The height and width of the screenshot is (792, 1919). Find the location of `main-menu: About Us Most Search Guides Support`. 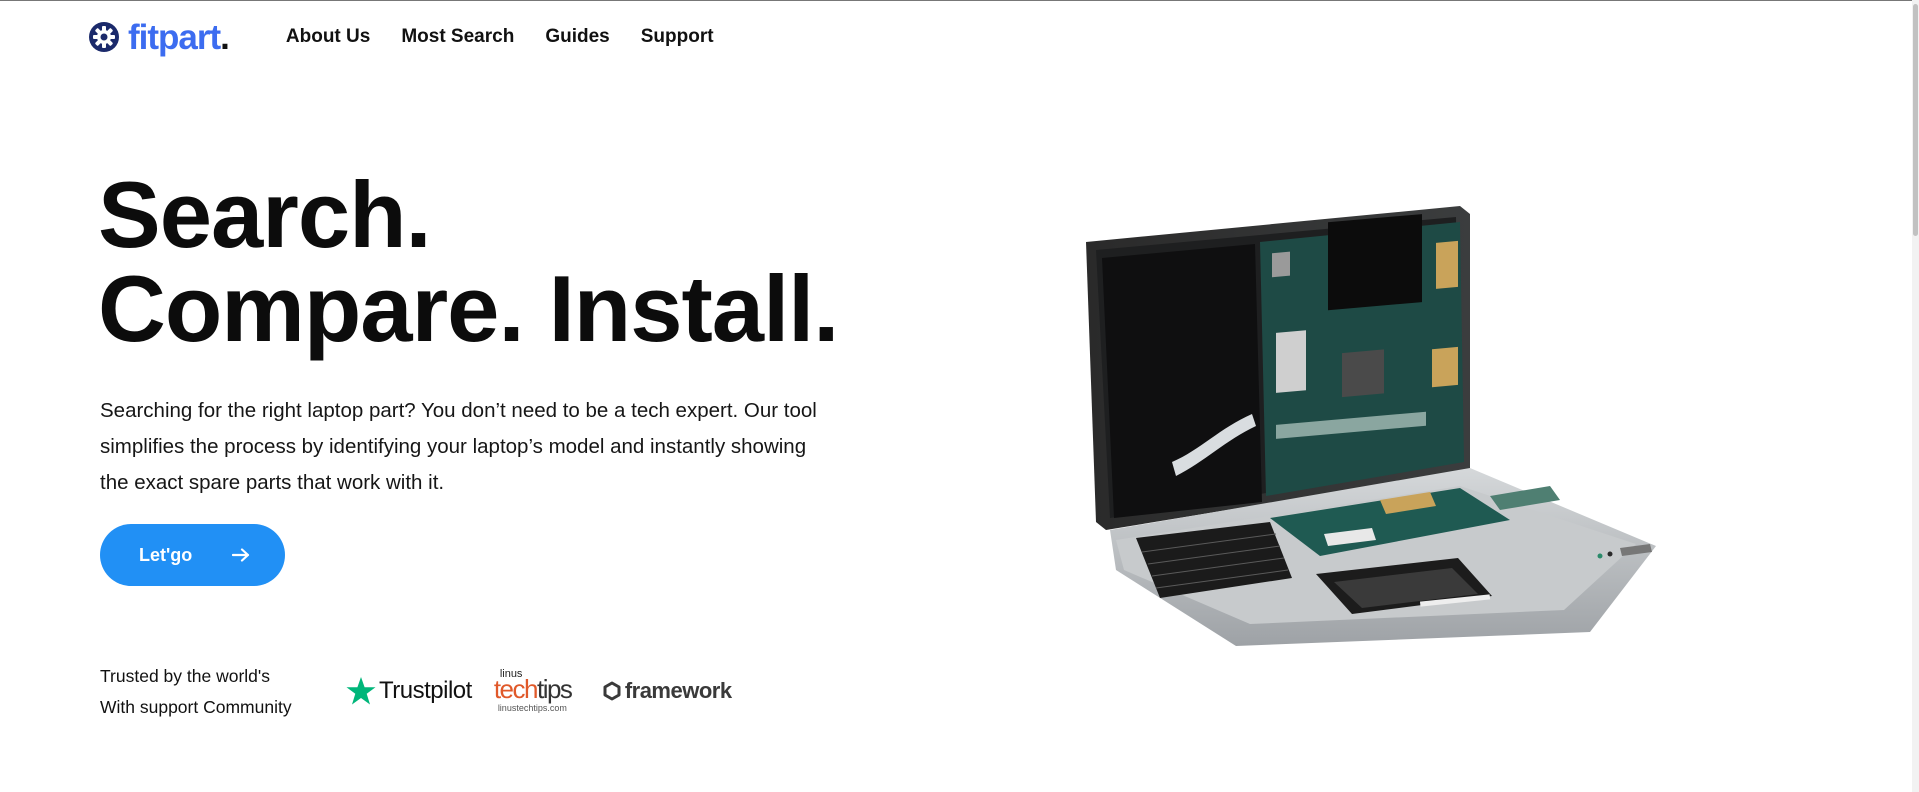

main-menu: About Us Most Search Guides Support is located at coordinates (515, 37).